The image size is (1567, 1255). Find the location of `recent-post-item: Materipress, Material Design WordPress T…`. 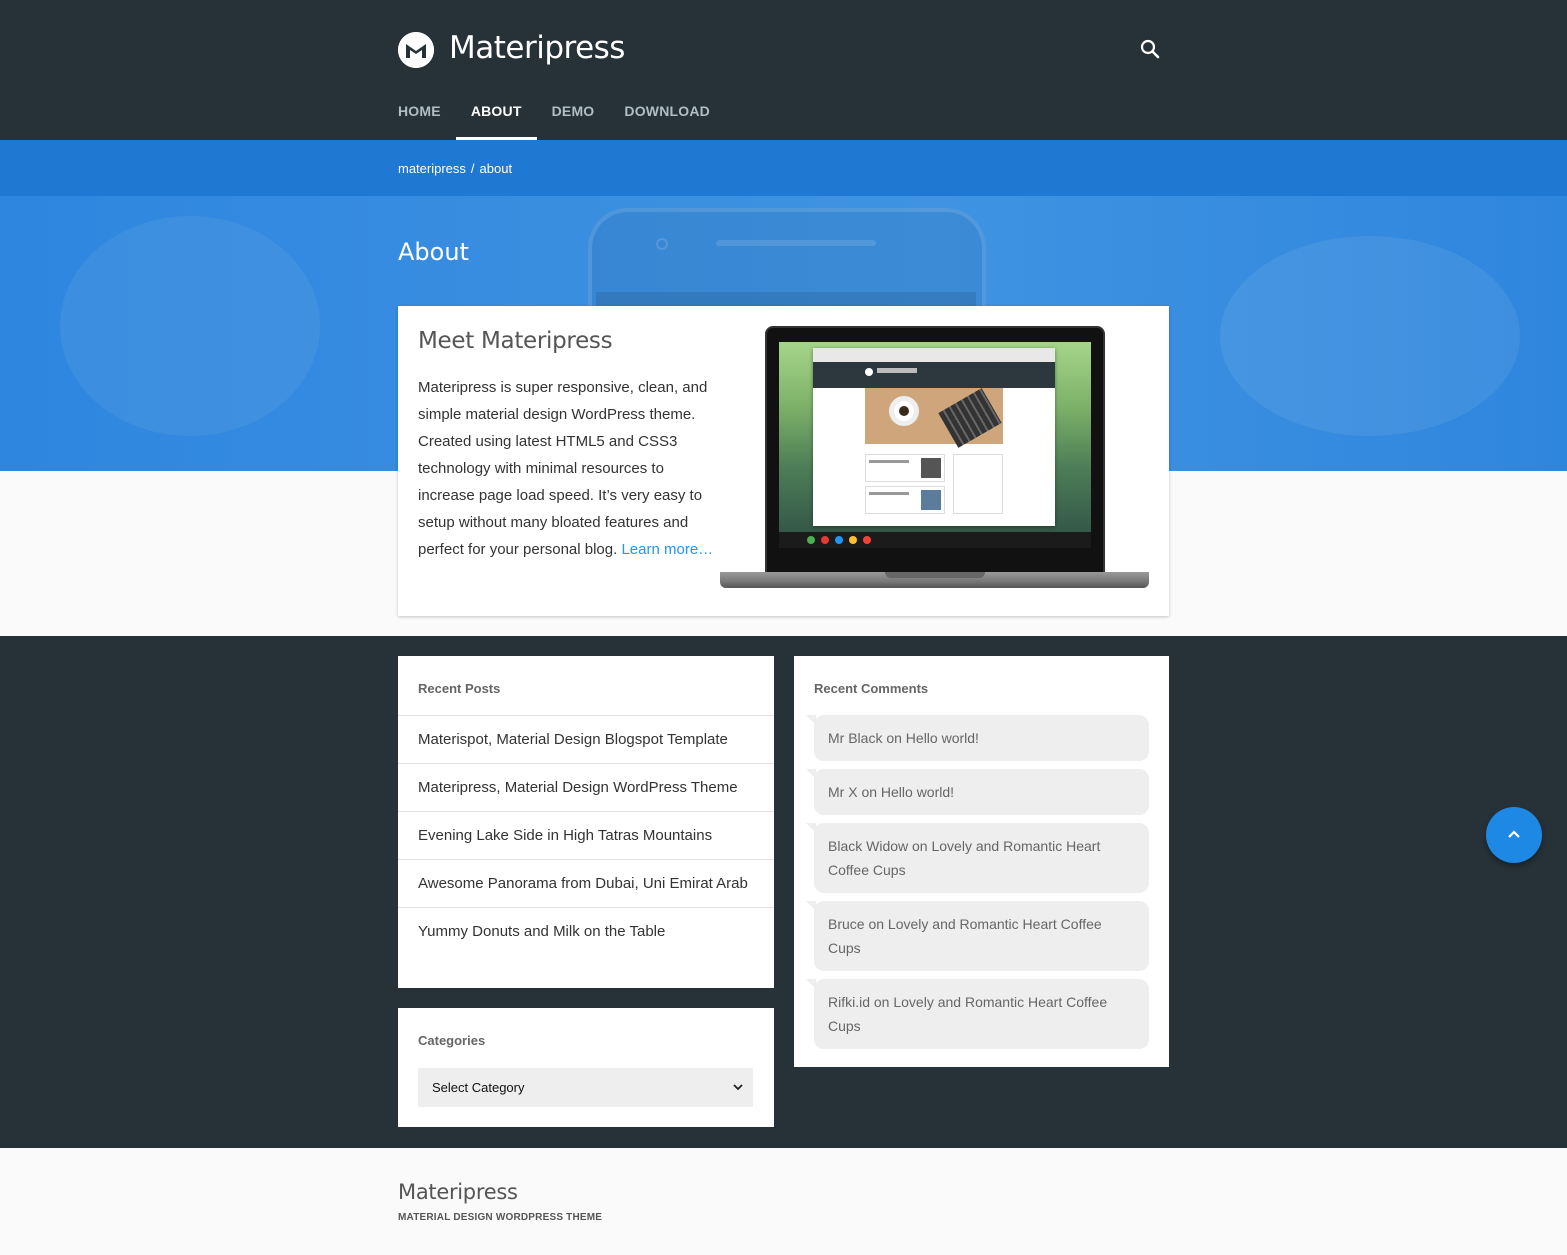

recent-post-item: Materipress, Material Design WordPress T… is located at coordinates (586, 787).